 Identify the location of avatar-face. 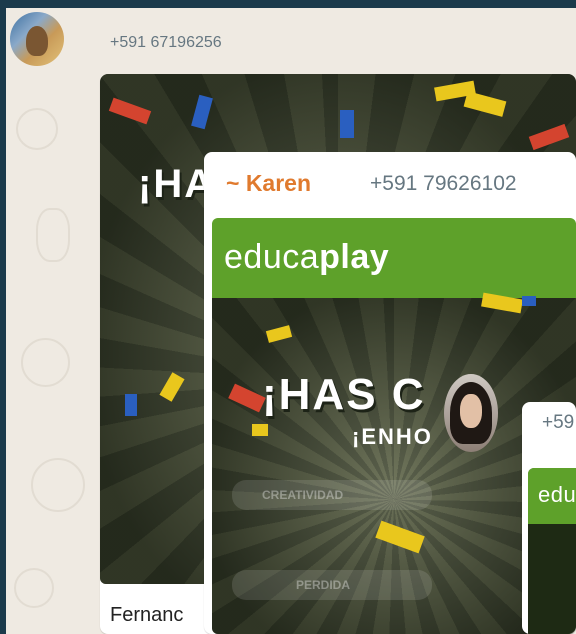
(471, 411).